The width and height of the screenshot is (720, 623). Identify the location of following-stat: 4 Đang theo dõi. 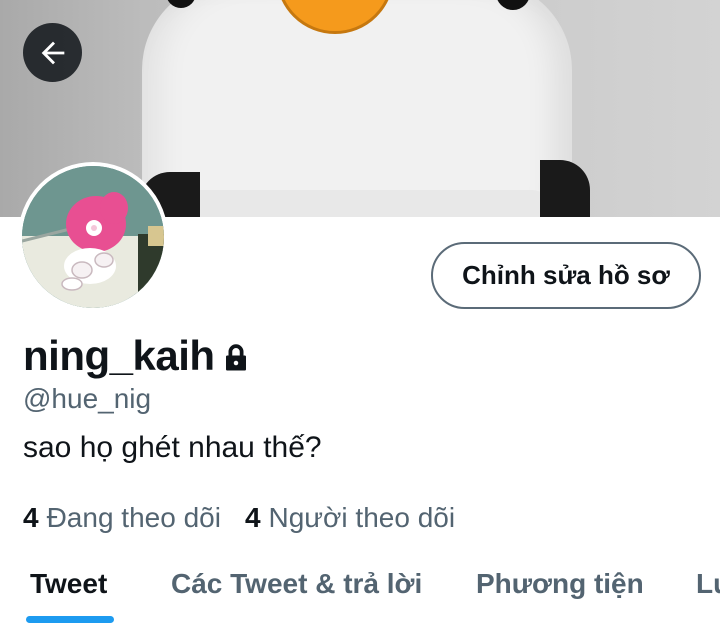
(122, 518).